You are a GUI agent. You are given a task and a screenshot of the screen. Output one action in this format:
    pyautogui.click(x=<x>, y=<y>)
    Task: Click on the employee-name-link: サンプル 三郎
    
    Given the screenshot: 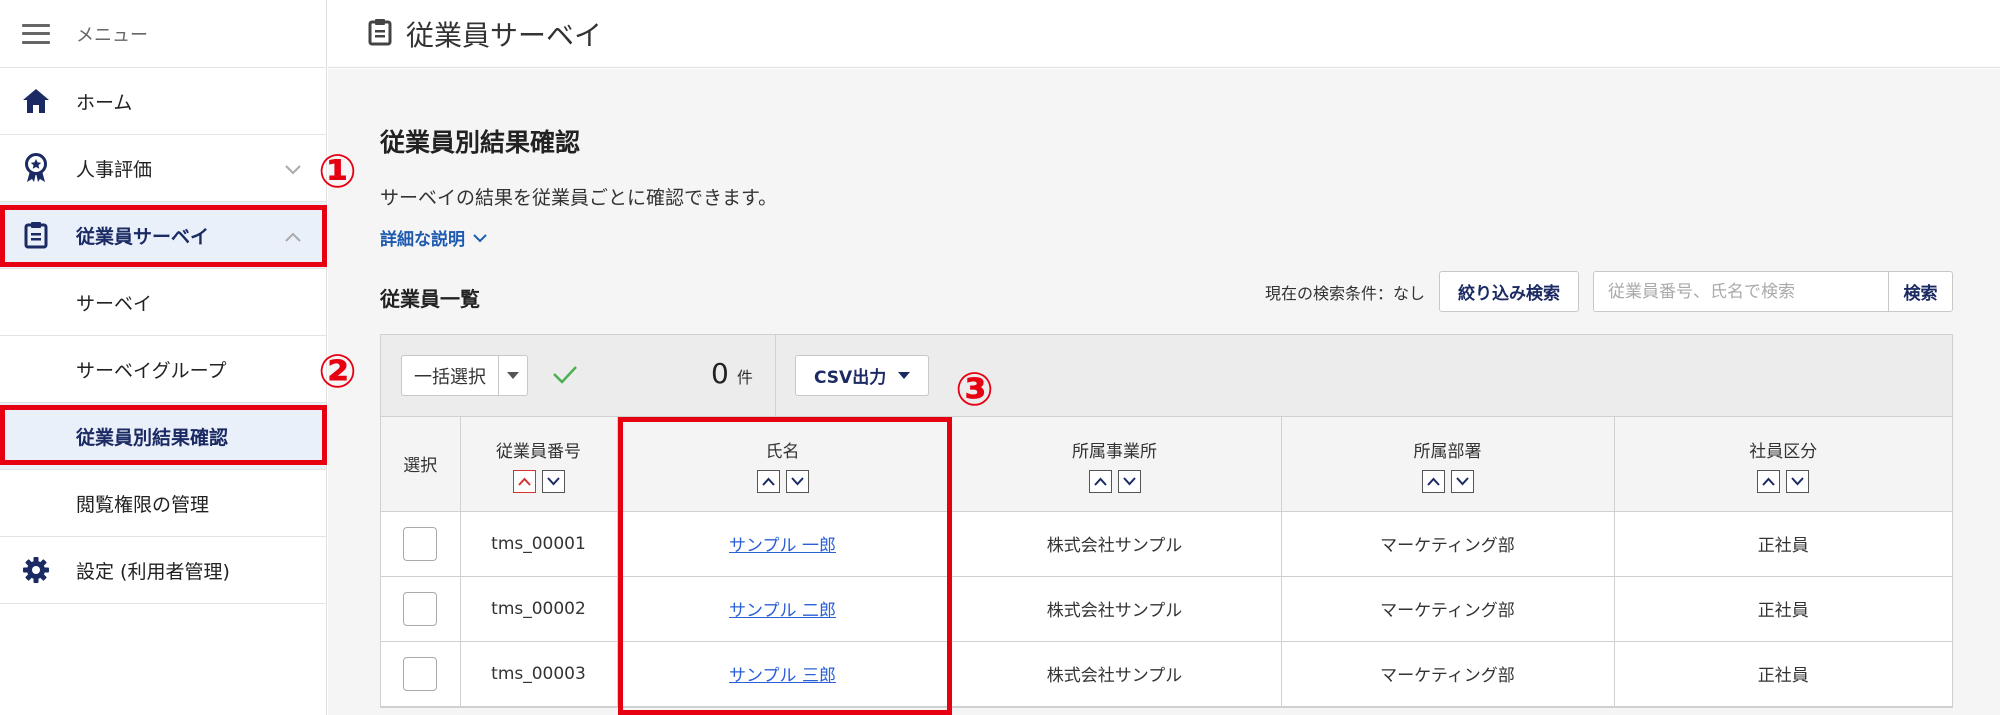 What is the action you would take?
    pyautogui.click(x=782, y=676)
    